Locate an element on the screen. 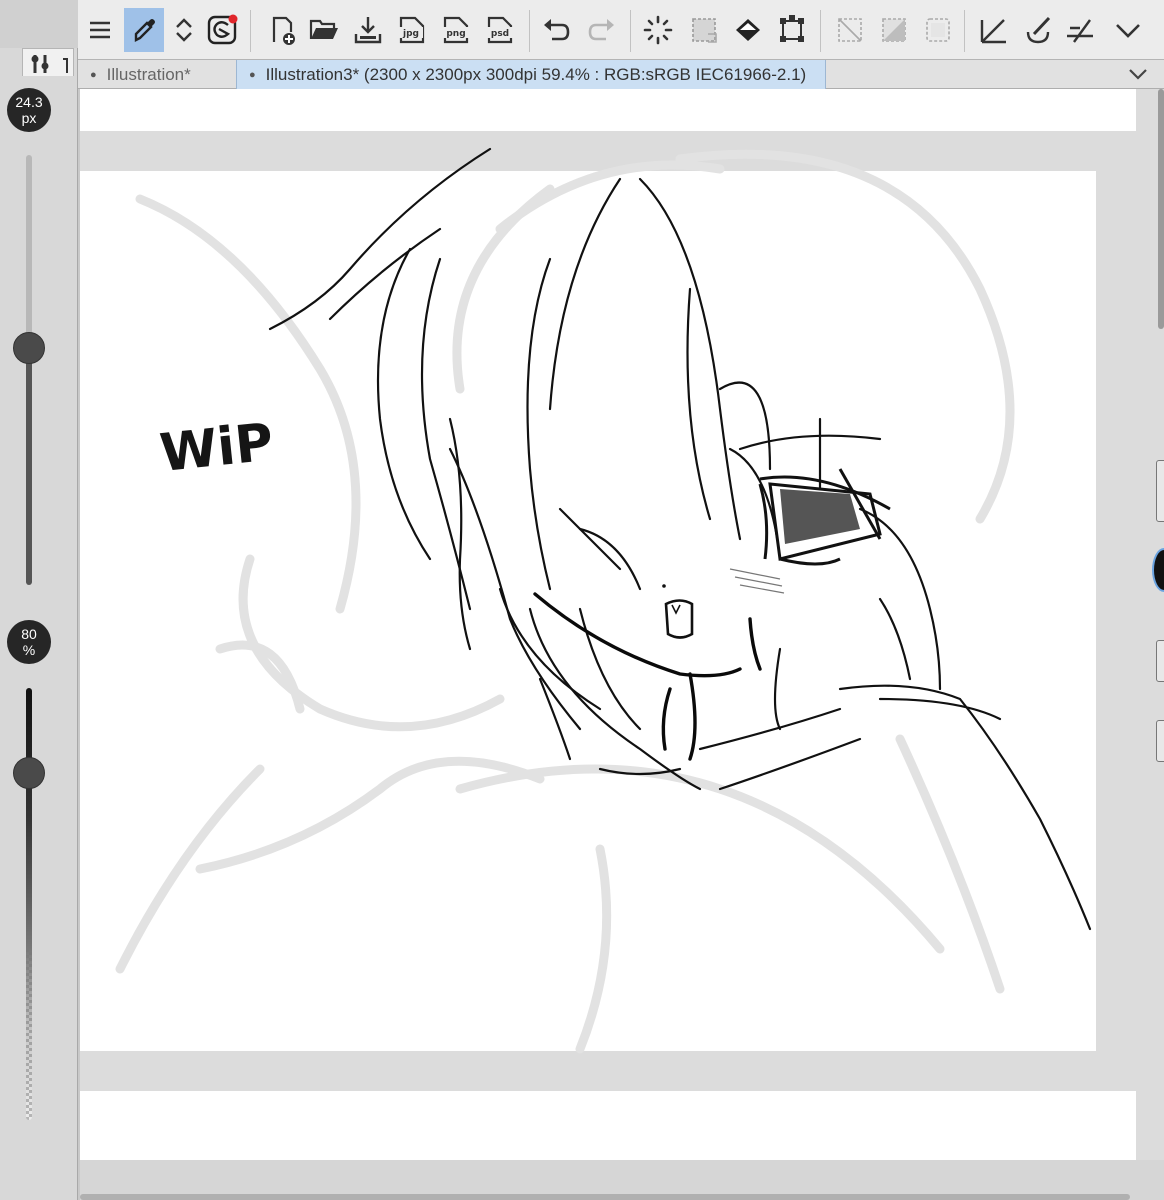 The height and width of the screenshot is (1200, 1164). brush-size-slider-track is located at coordinates (29, 370).